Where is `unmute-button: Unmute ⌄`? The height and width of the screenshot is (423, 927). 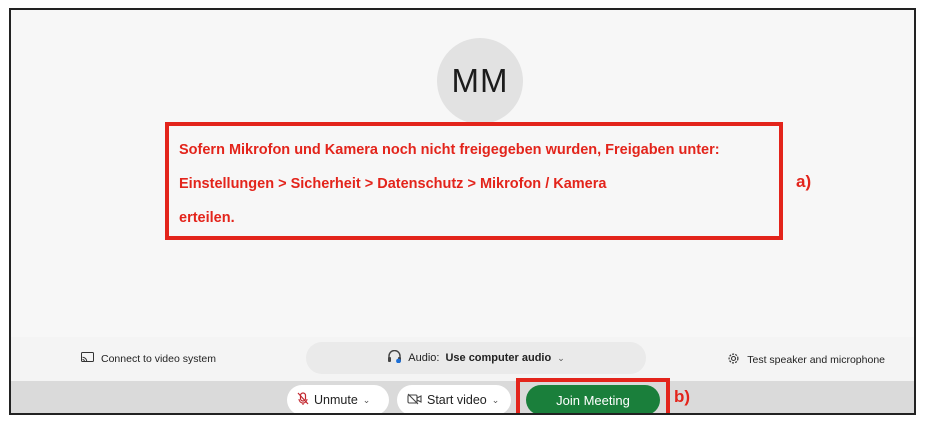 unmute-button: Unmute ⌄ is located at coordinates (338, 399).